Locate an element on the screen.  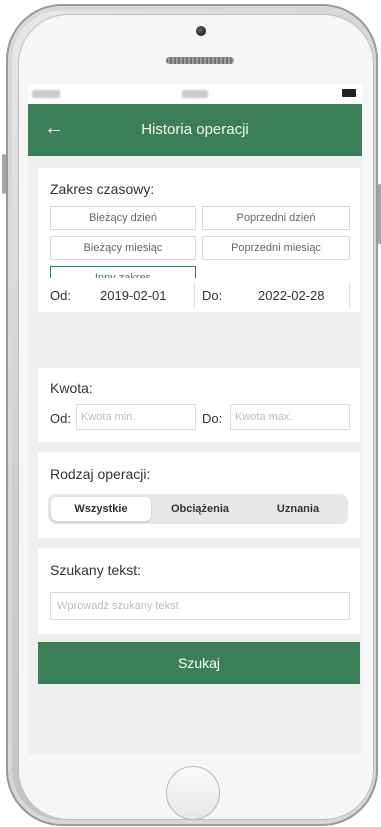
volume-button is located at coordinates (4, 174).